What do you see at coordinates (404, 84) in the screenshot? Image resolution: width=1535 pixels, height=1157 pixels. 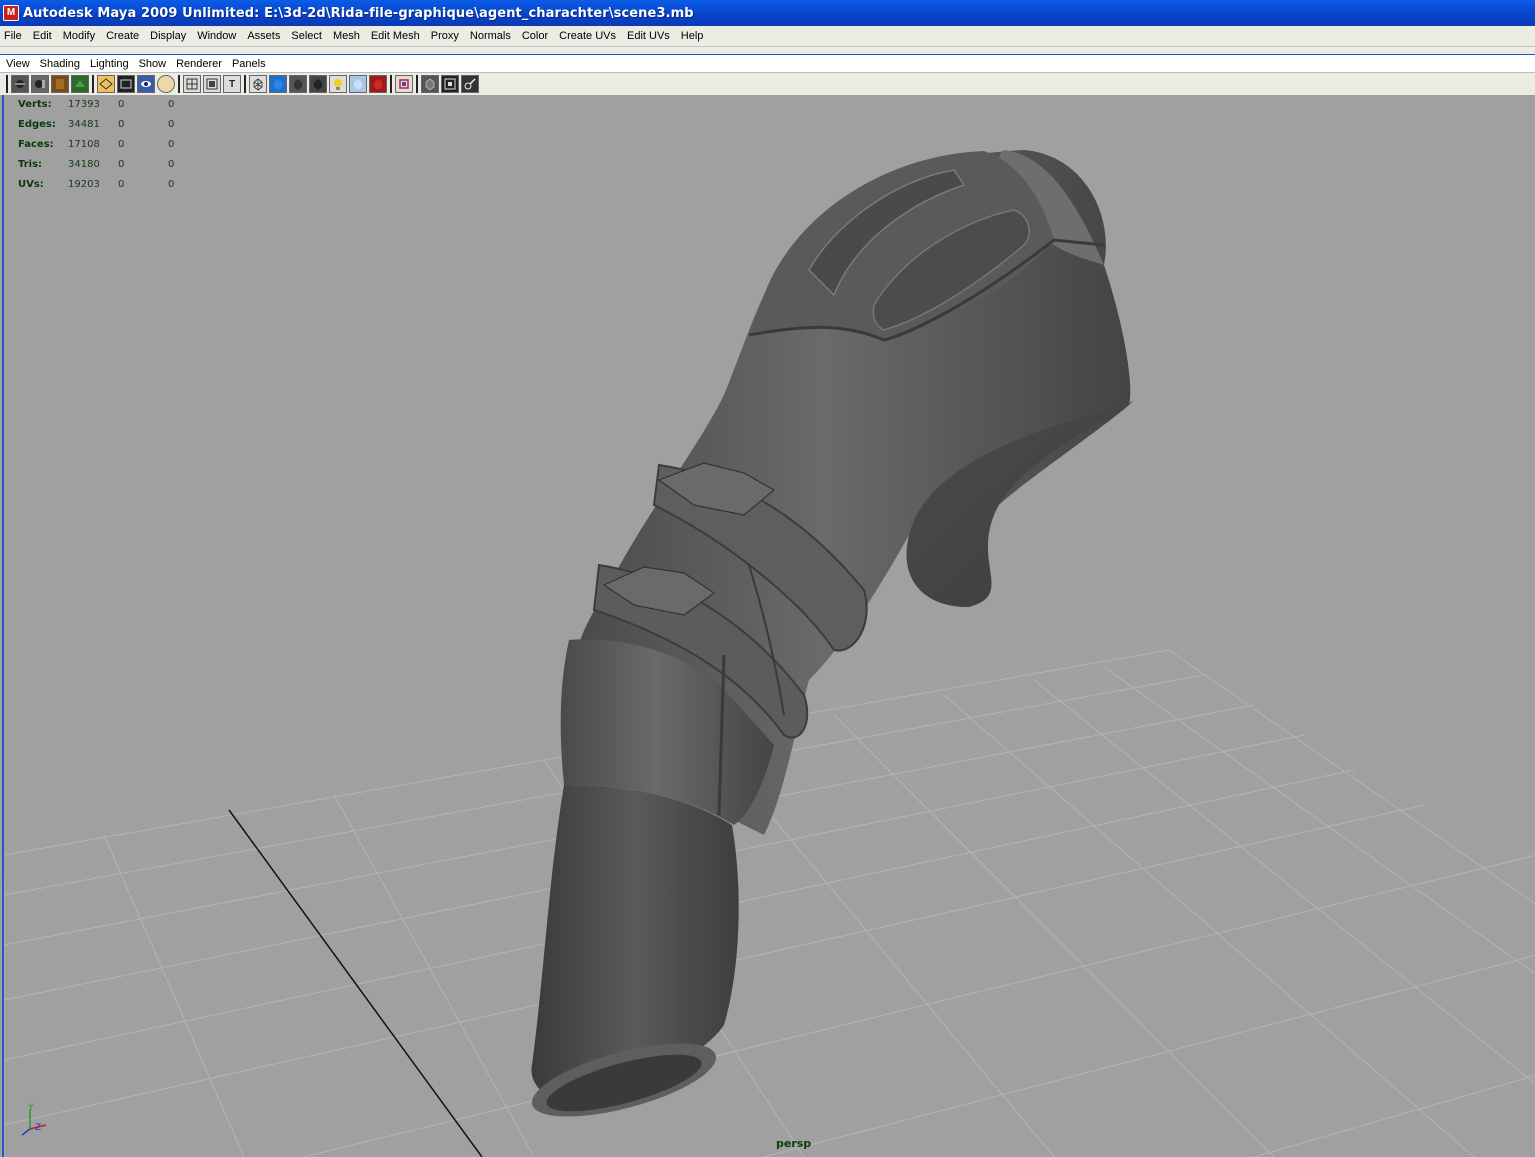 I see `xray-icon` at bounding box center [404, 84].